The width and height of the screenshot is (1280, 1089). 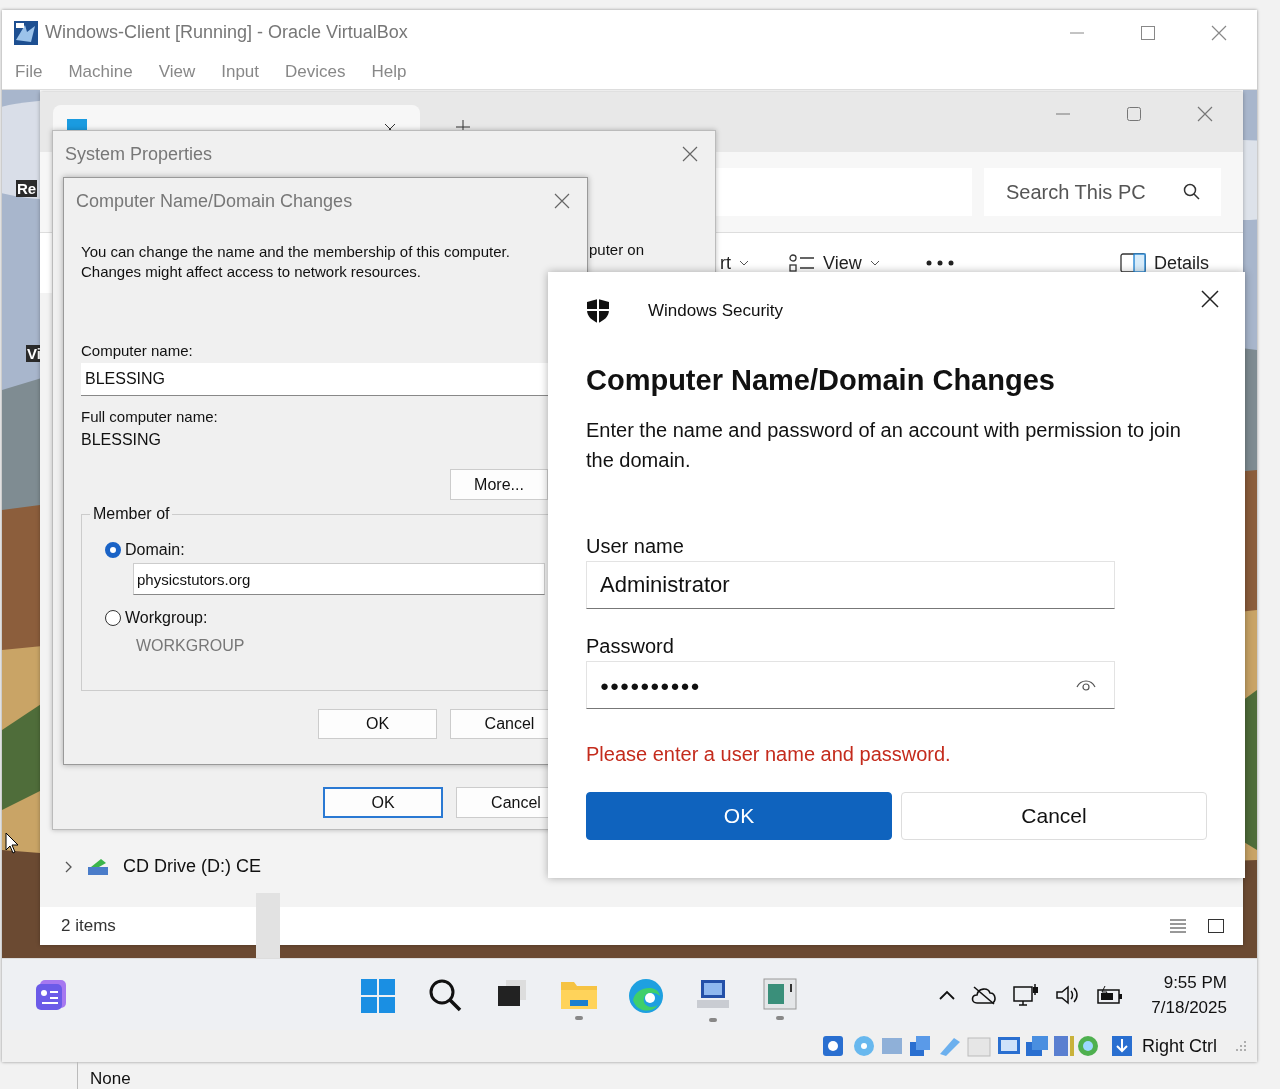 What do you see at coordinates (978, 1046) in the screenshot?
I see `status-icons-drawing` at bounding box center [978, 1046].